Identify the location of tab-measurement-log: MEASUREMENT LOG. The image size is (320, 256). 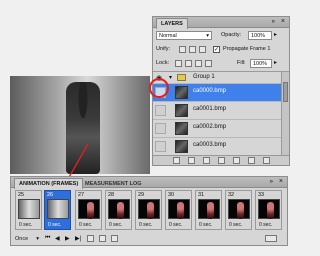
(113, 184).